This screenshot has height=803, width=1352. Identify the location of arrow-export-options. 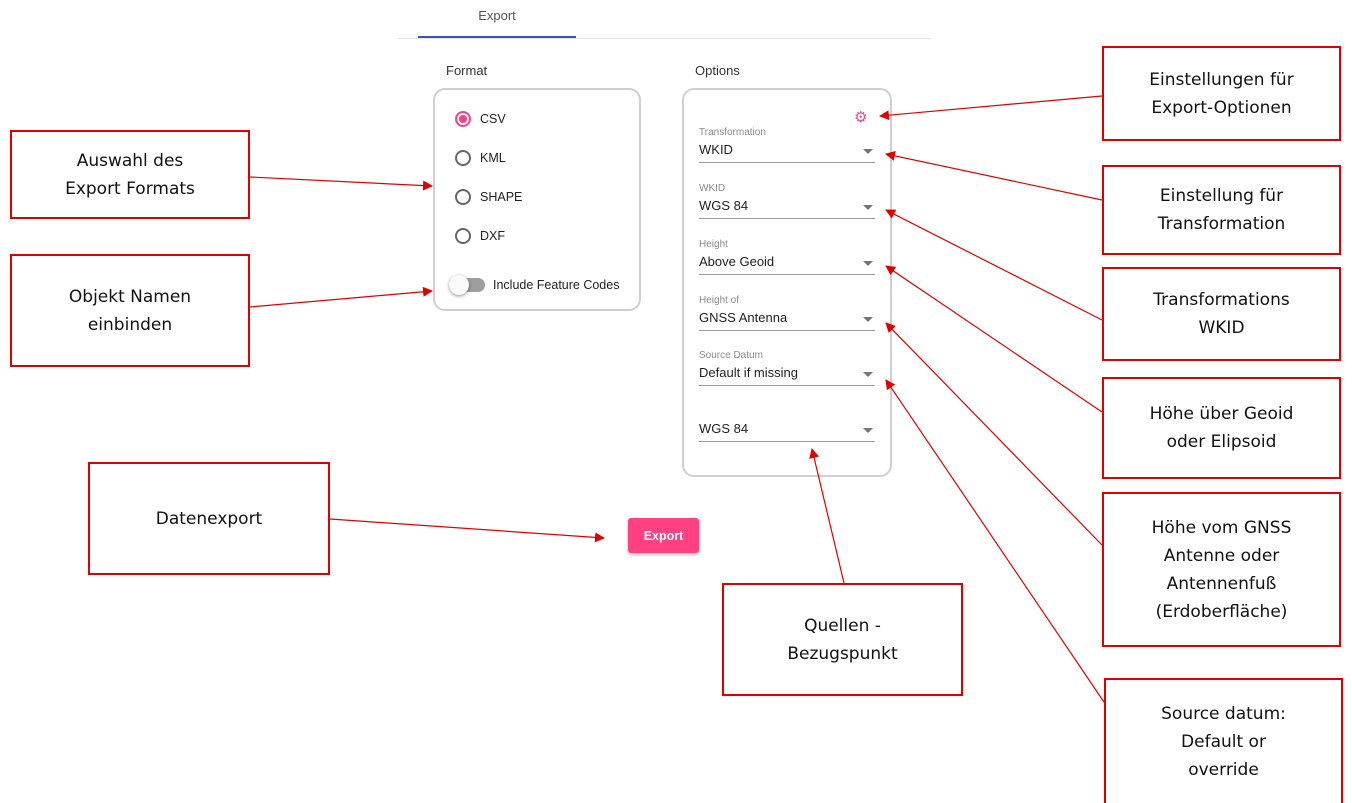
(991, 108).